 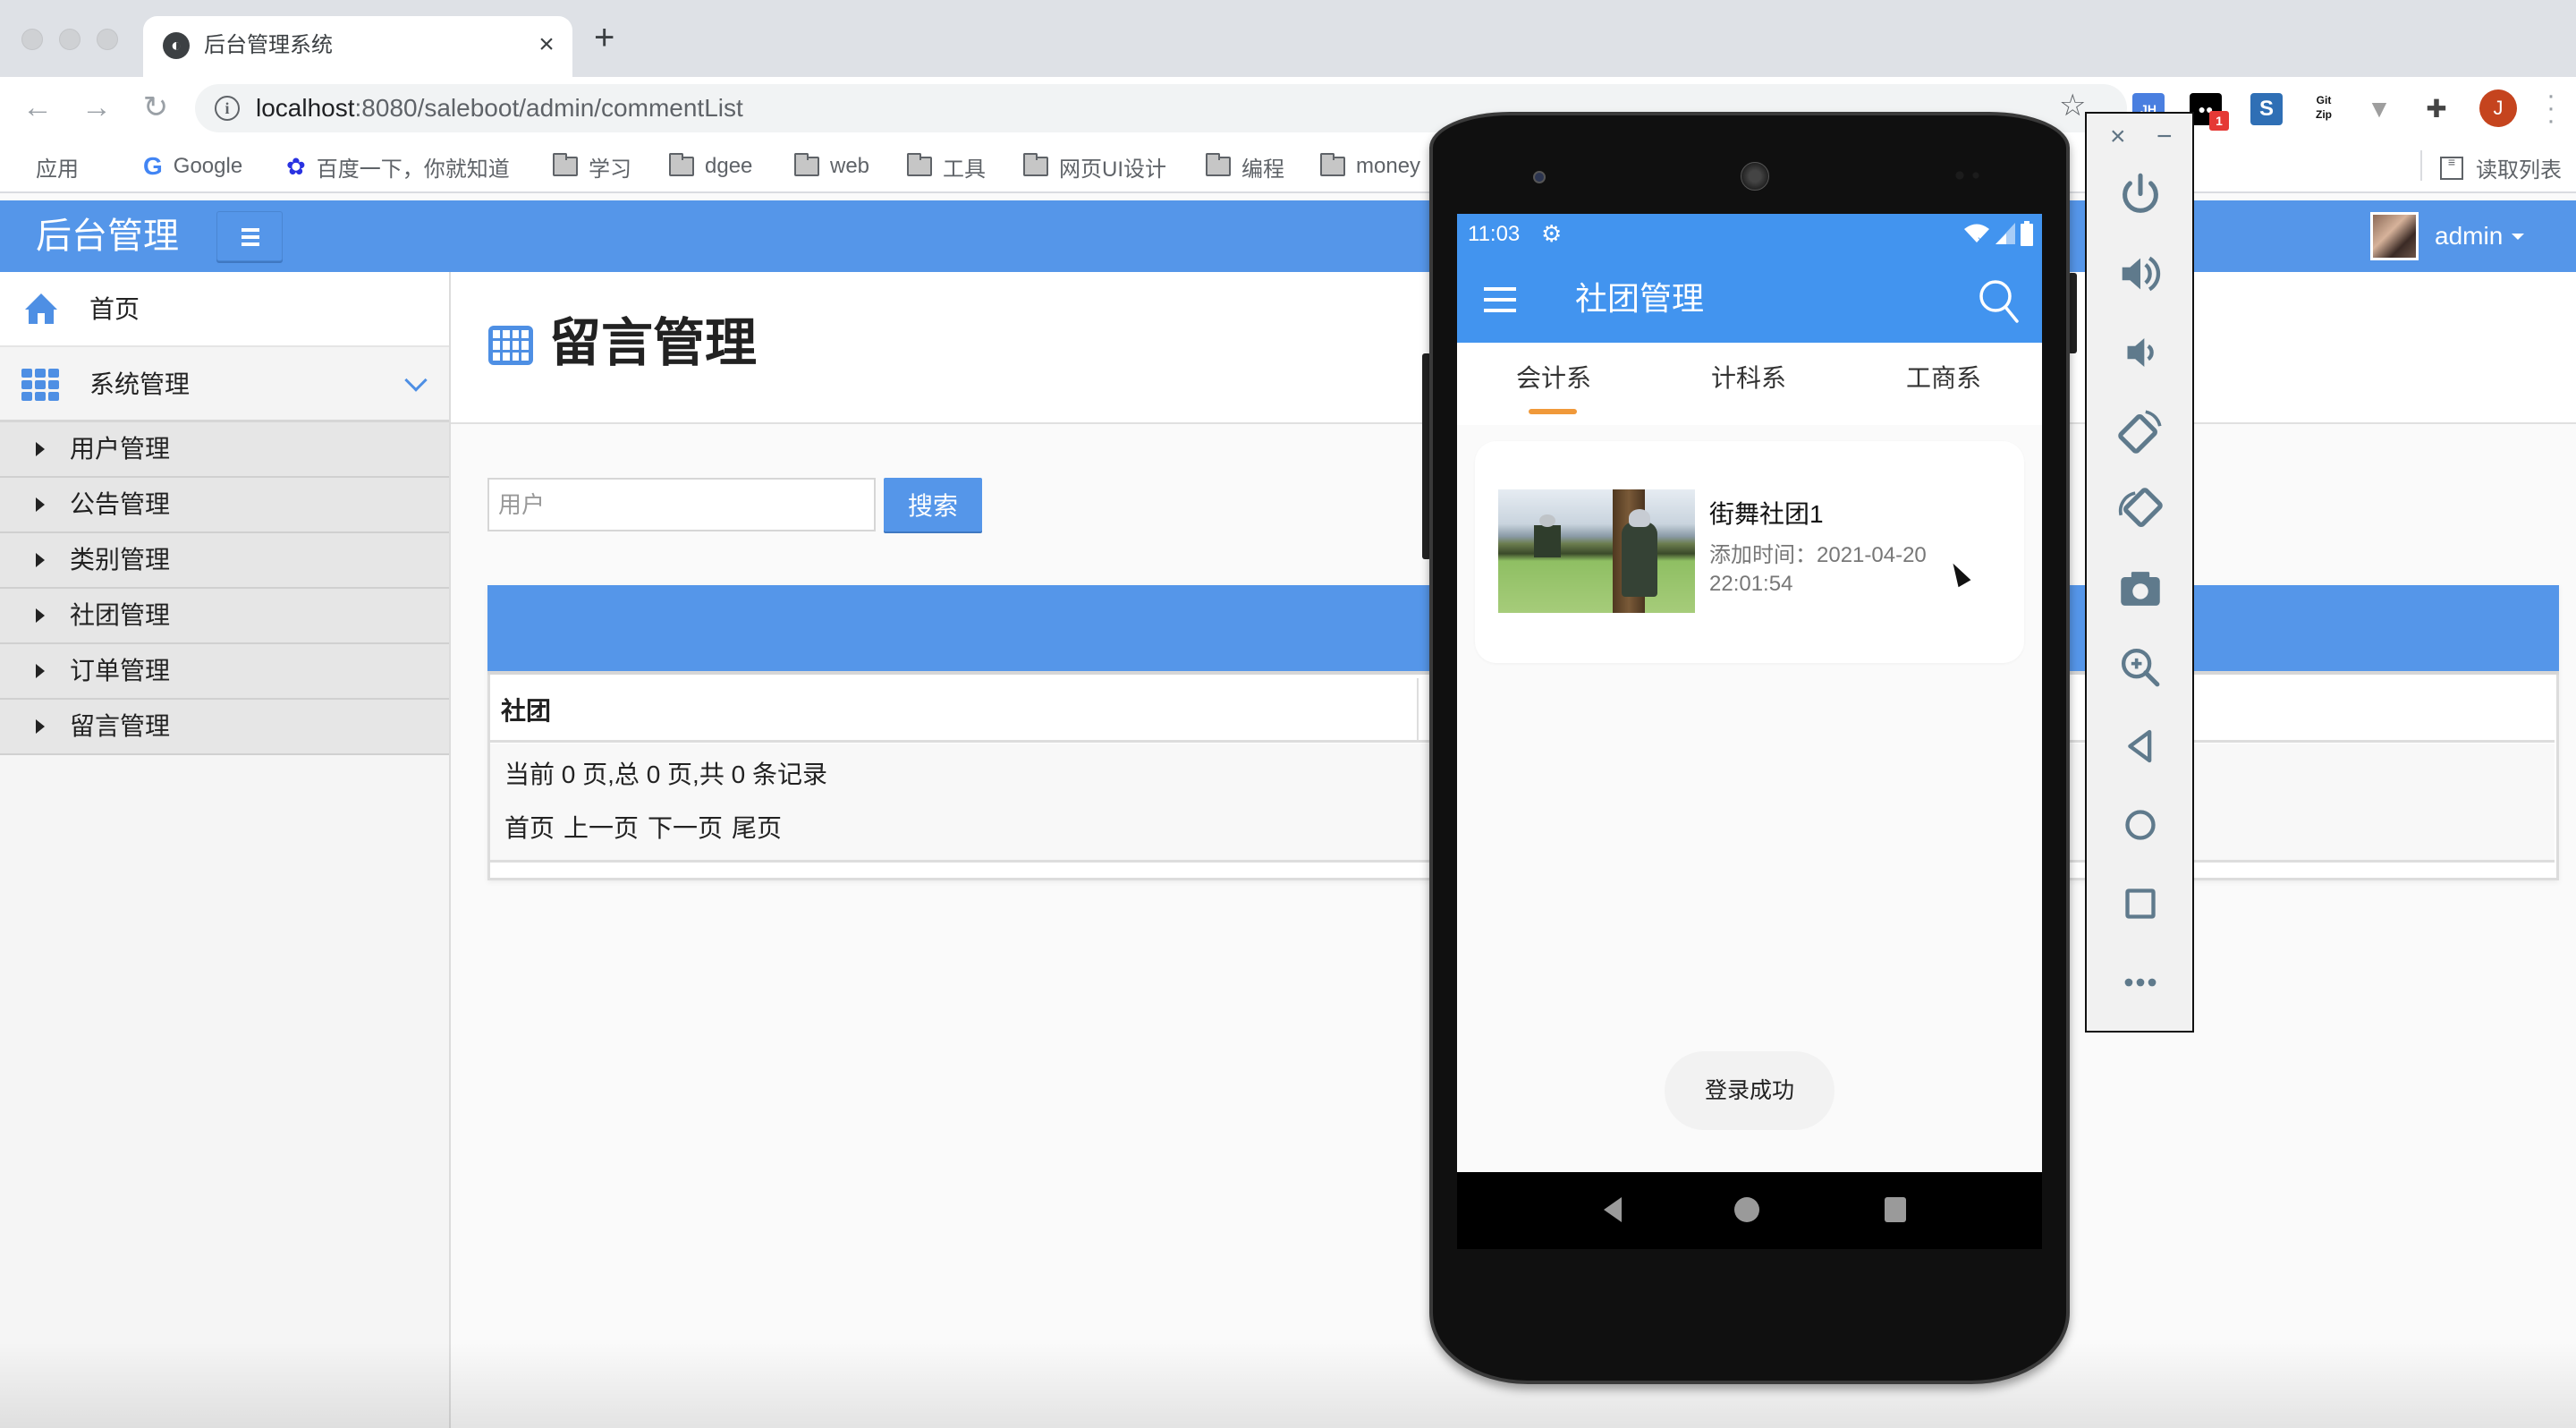 What do you see at coordinates (2165, 137) in the screenshot?
I see `emulator-minimize-icon: −` at bounding box center [2165, 137].